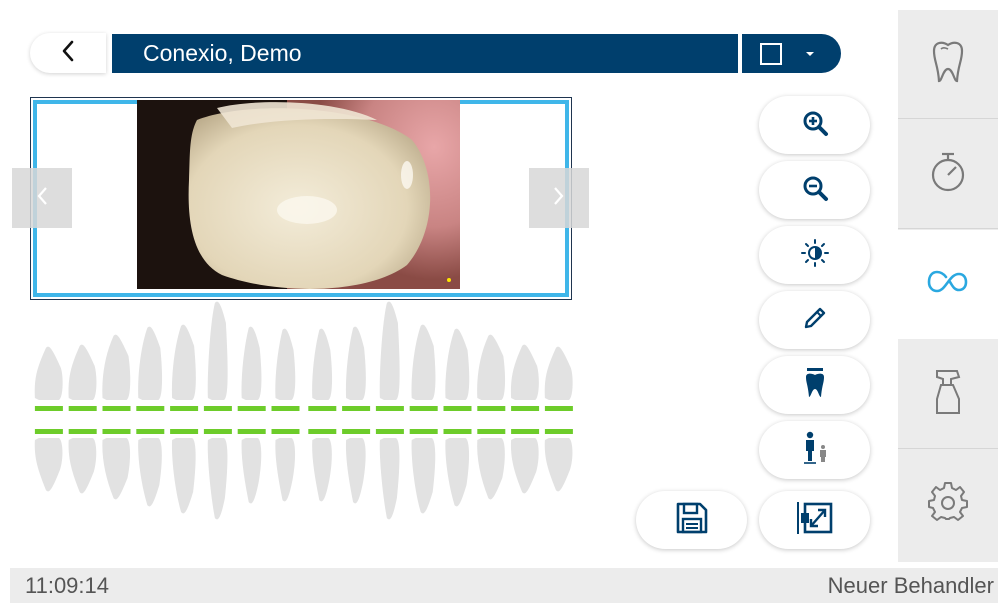 This screenshot has width=998, height=603. I want to click on tooth-filter-button, so click(814, 385).